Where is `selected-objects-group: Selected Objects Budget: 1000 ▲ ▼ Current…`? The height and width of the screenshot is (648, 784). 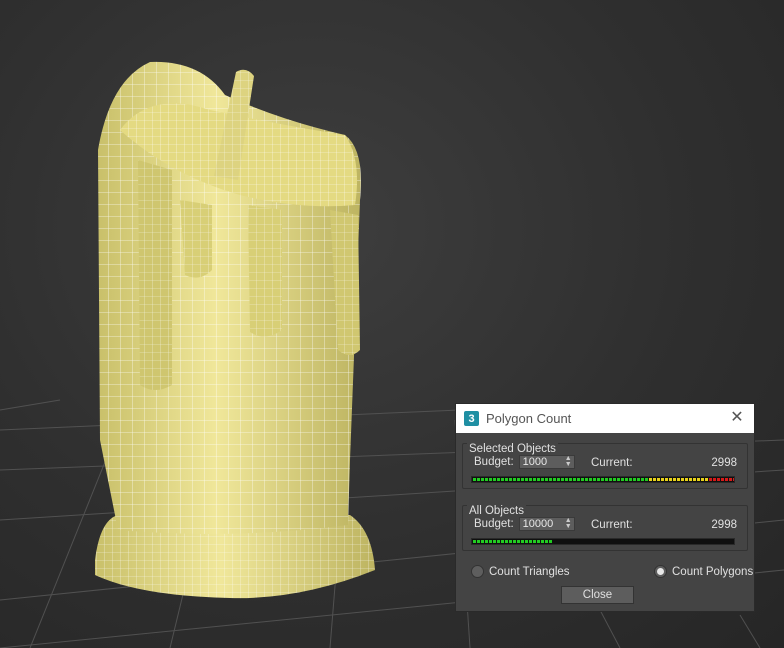 selected-objects-group: Selected Objects Budget: 1000 ▲ ▼ Current… is located at coordinates (605, 466).